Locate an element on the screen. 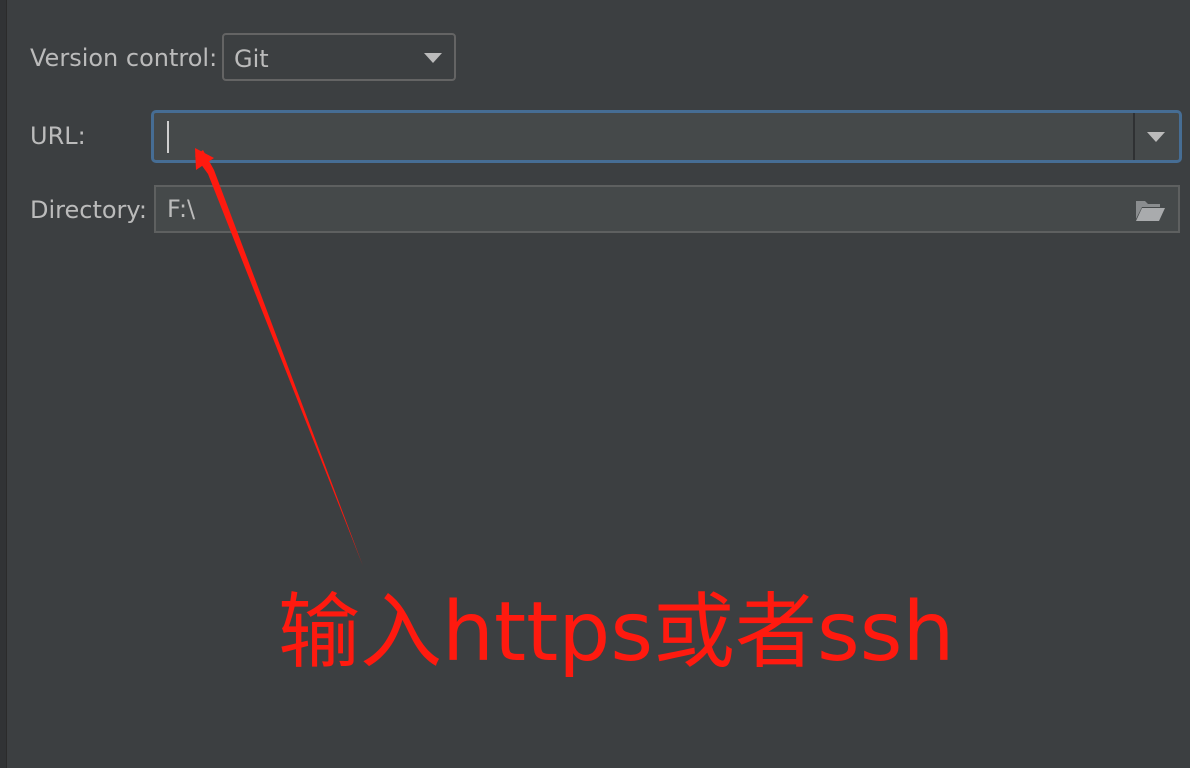  folder-open-icon is located at coordinates (1150, 210).